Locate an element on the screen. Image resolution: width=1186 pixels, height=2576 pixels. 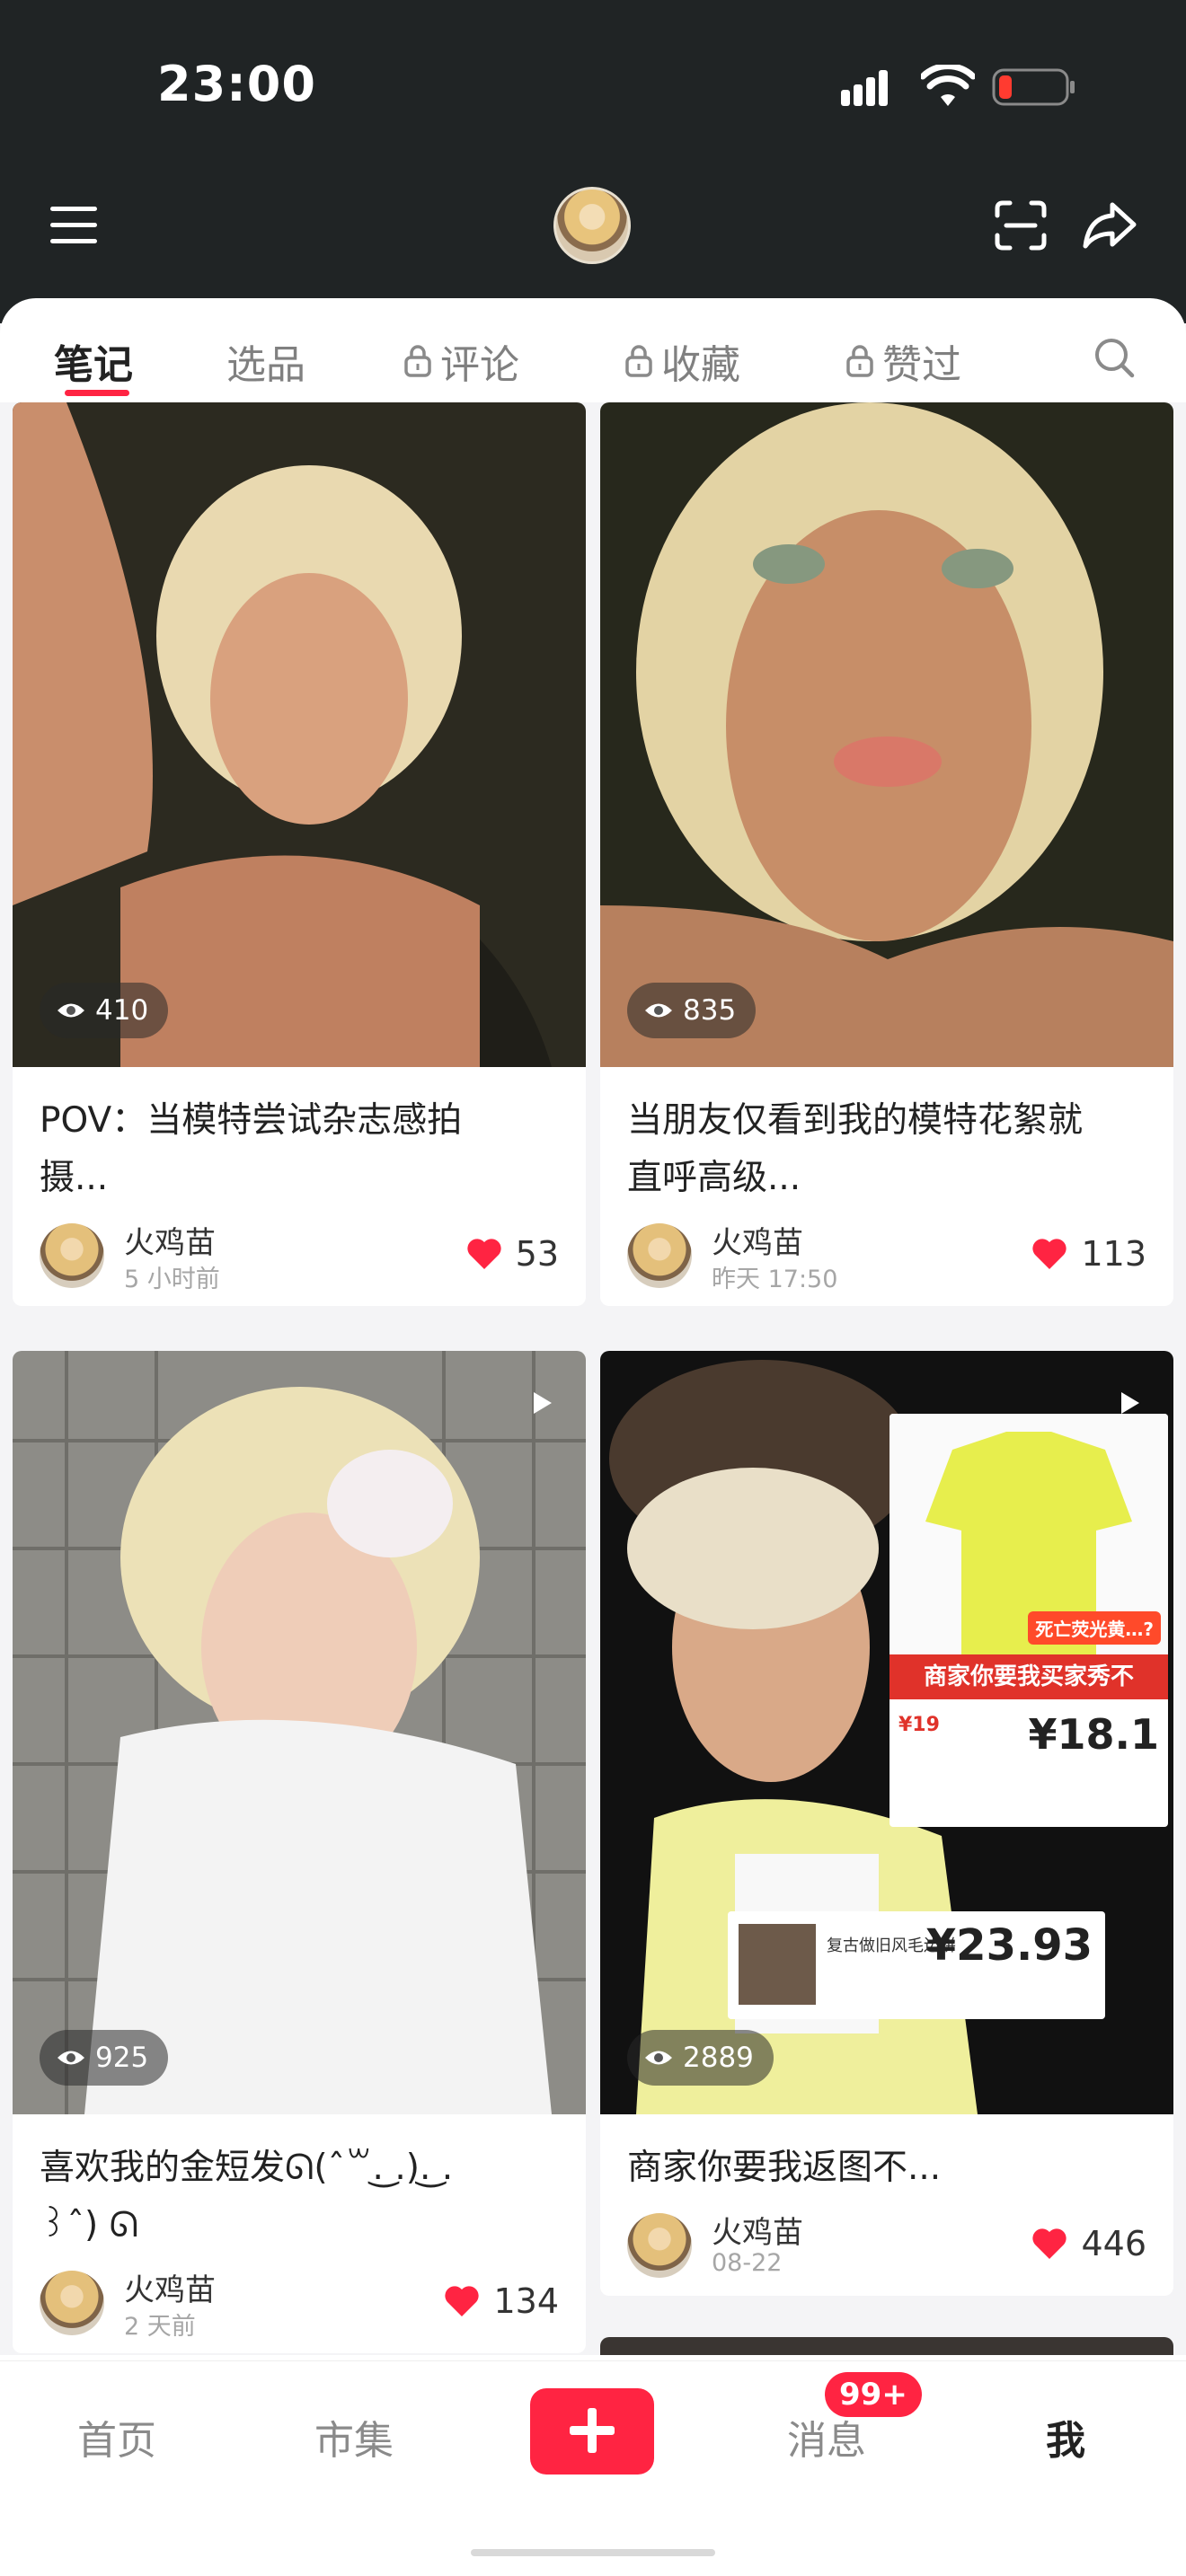
view-count: 410 is located at coordinates (104, 1010).